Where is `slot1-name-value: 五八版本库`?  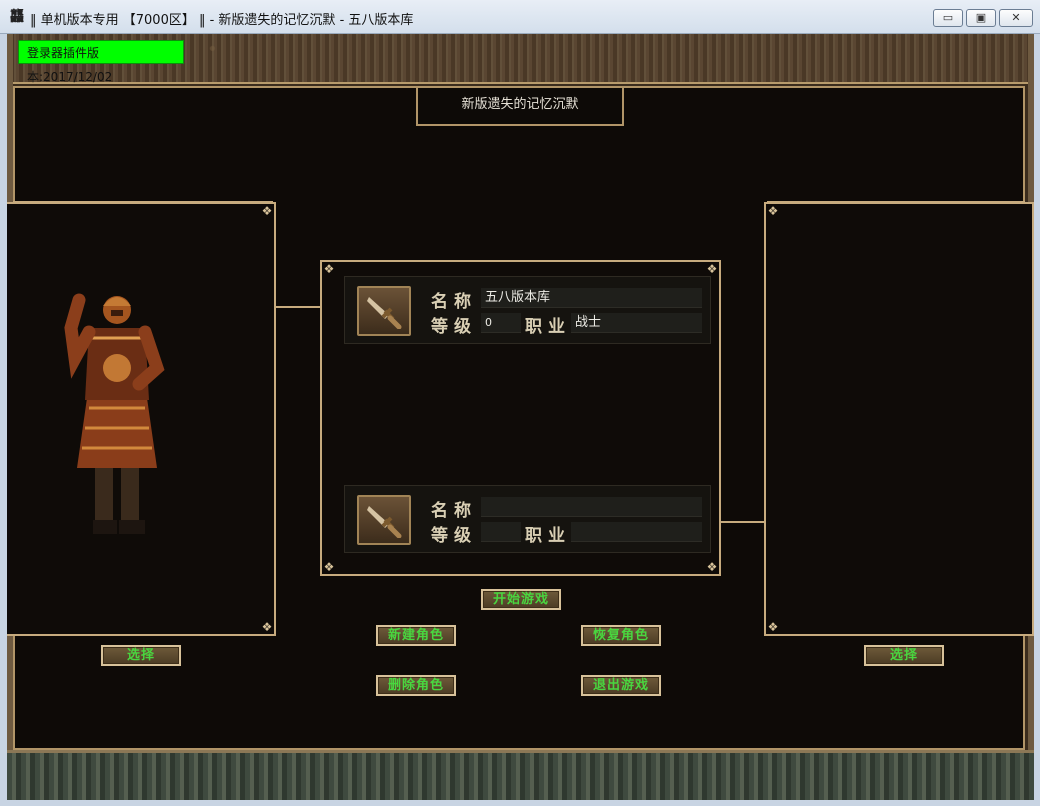 slot1-name-value: 五八版本库 is located at coordinates (591, 298).